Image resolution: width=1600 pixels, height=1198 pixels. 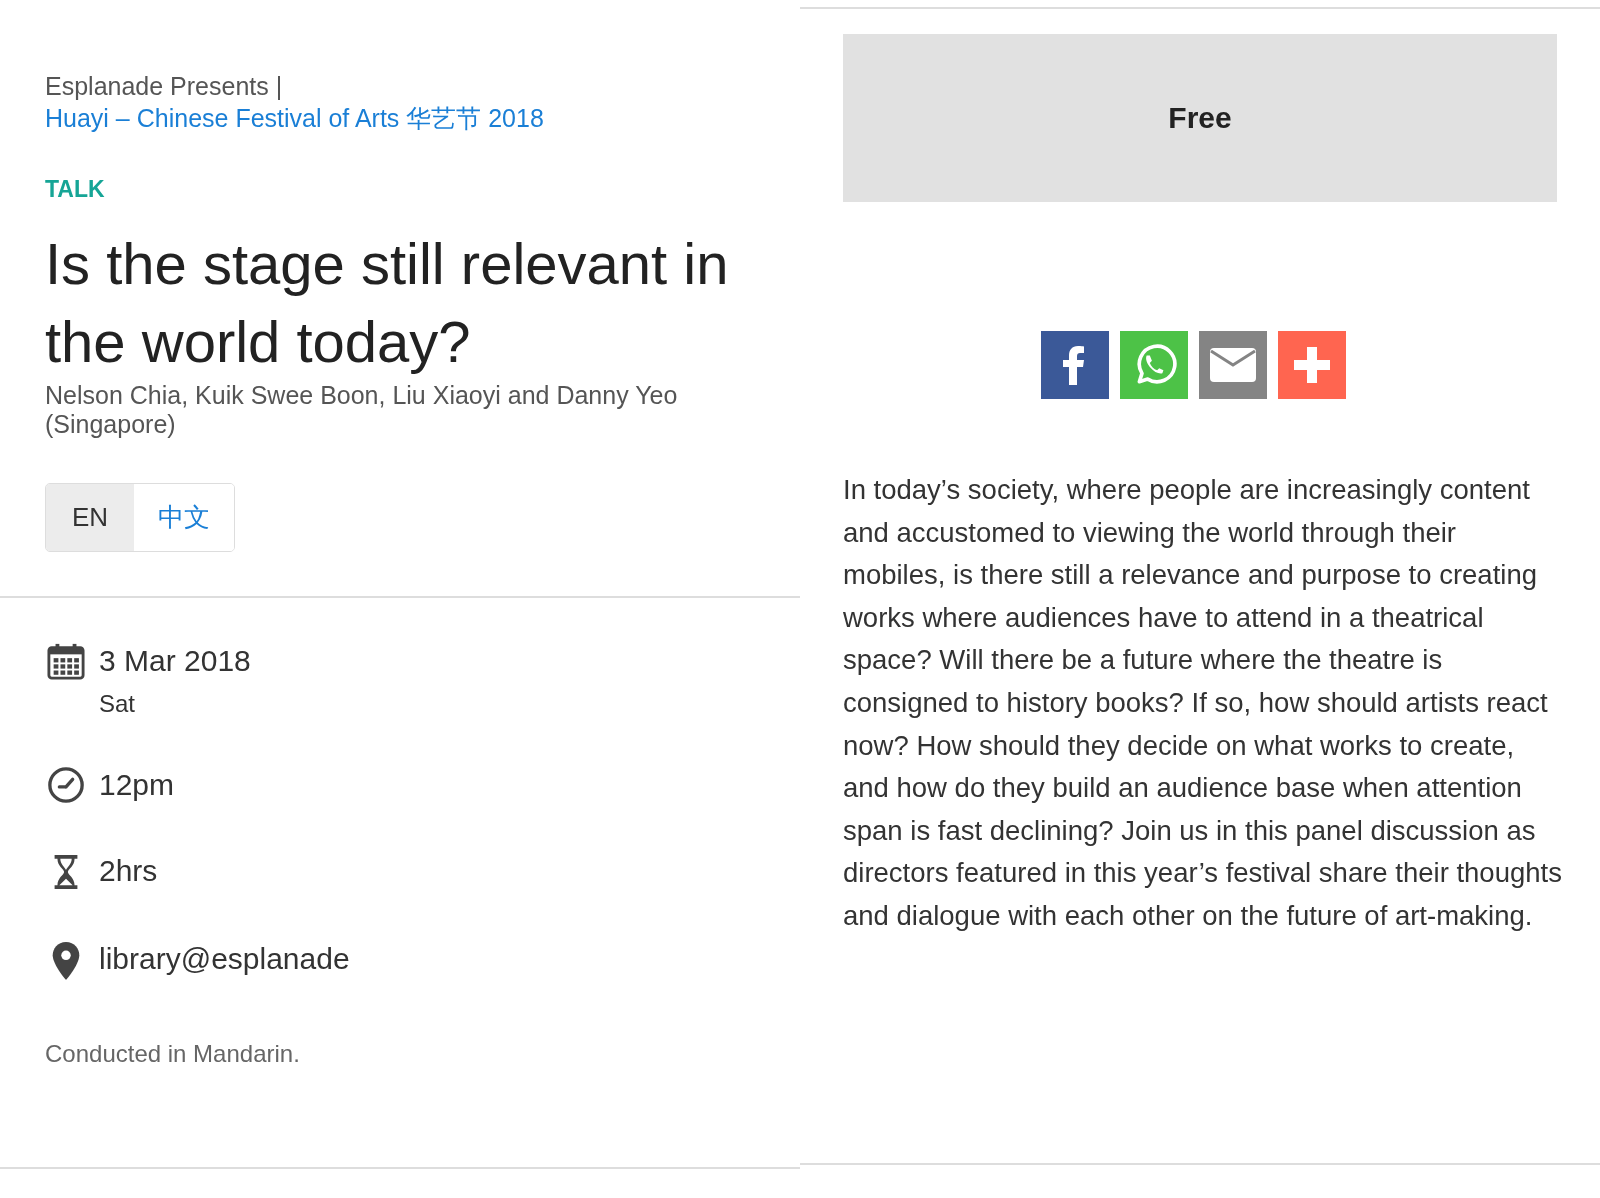 What do you see at coordinates (175, 661) in the screenshot?
I see `date-text: 3 Mar 2018` at bounding box center [175, 661].